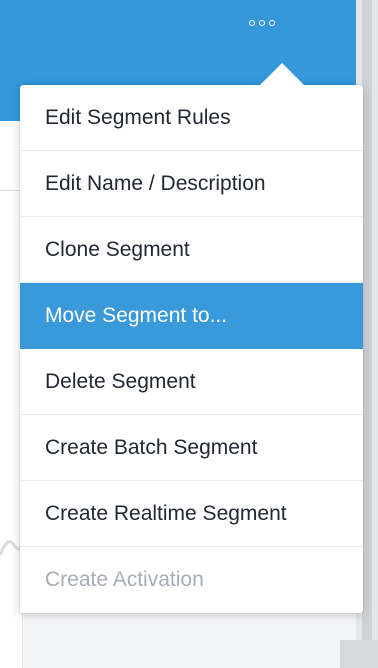 The height and width of the screenshot is (668, 378). Describe the element at coordinates (11, 190) in the screenshot. I see `panel-divider` at that location.